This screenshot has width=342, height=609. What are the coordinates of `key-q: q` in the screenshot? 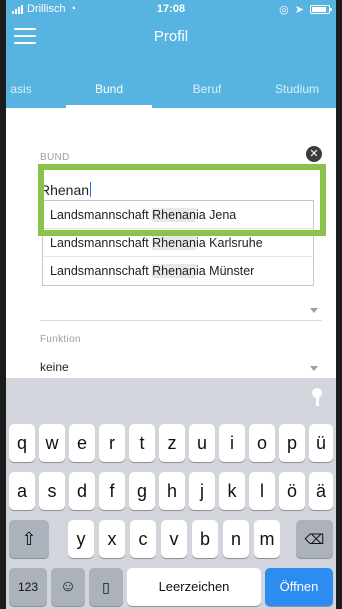 It's located at (22, 443).